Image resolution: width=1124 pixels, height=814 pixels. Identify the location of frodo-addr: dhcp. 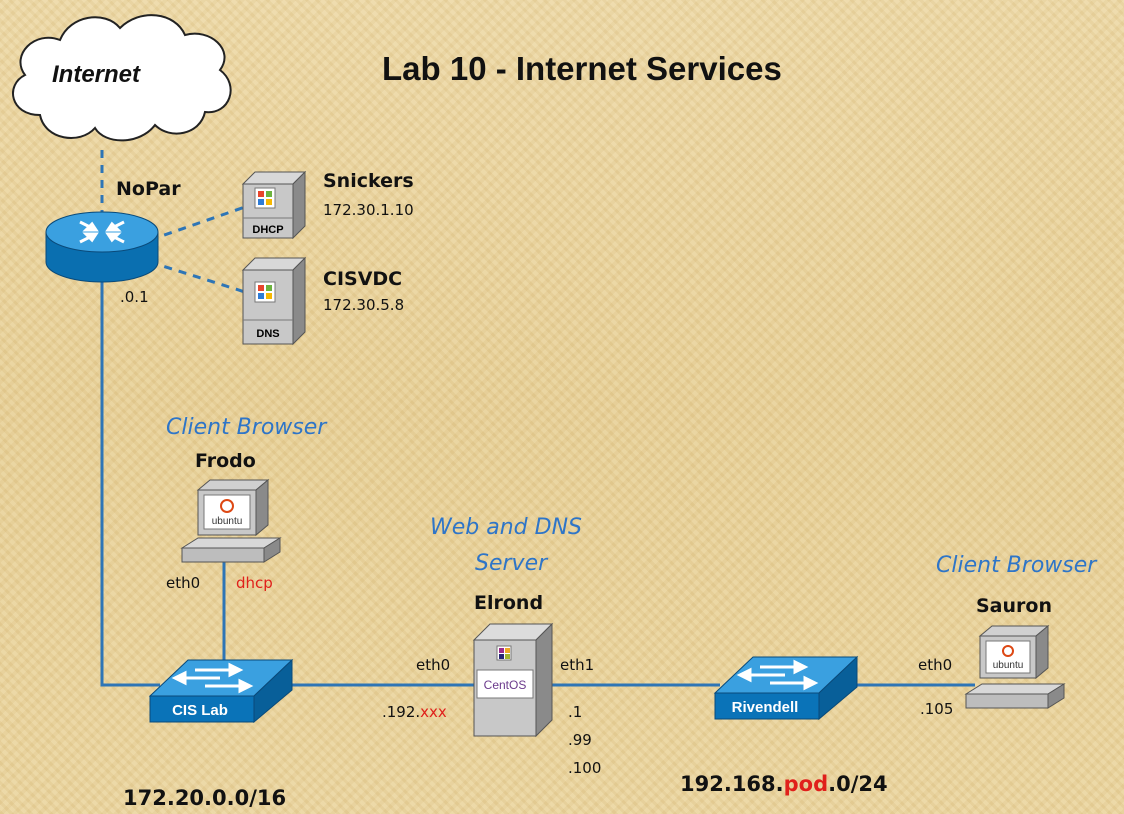
(254, 583).